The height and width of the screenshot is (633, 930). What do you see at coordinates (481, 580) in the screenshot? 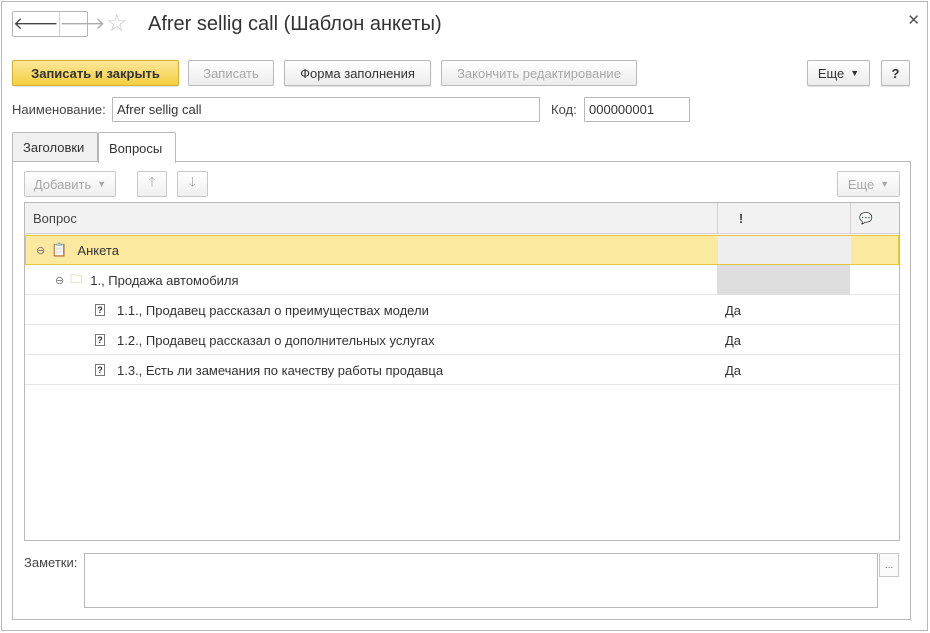
I see `notes-textarea` at bounding box center [481, 580].